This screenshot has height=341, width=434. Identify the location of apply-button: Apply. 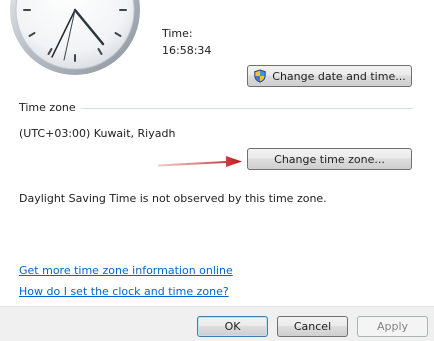
(392, 326).